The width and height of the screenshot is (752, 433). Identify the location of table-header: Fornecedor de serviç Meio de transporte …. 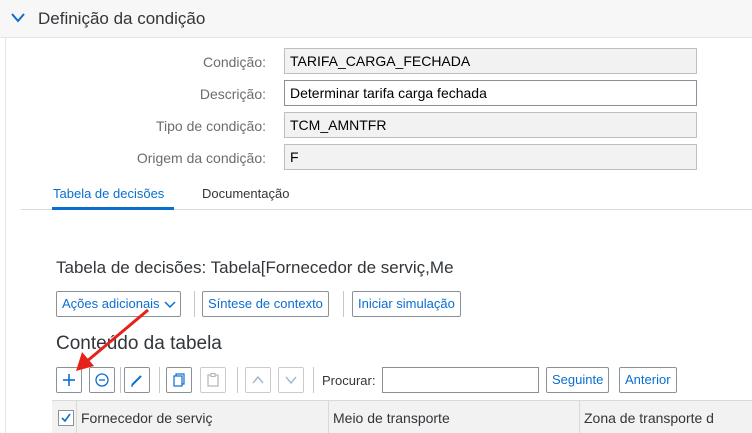
(402, 416).